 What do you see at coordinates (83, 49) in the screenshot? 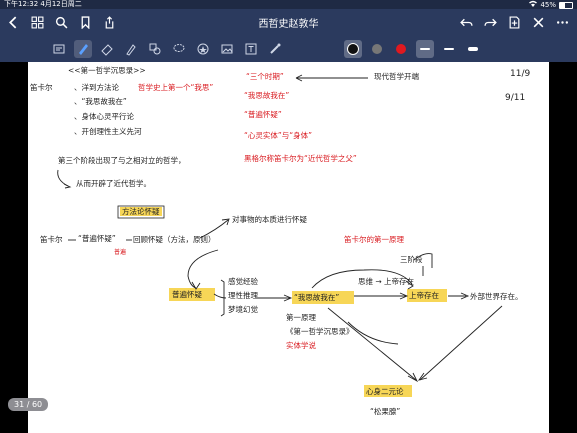
I see `pen-tool-icon` at bounding box center [83, 49].